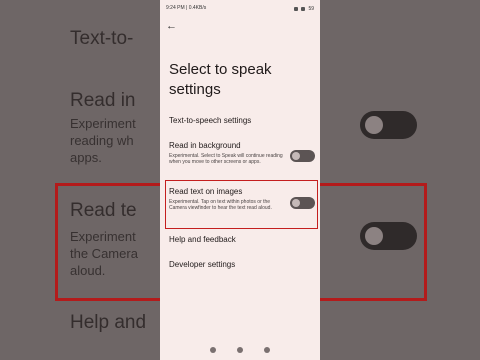 The width and height of the screenshot is (480, 360). I want to click on bg-text: Experiment, so click(103, 123).